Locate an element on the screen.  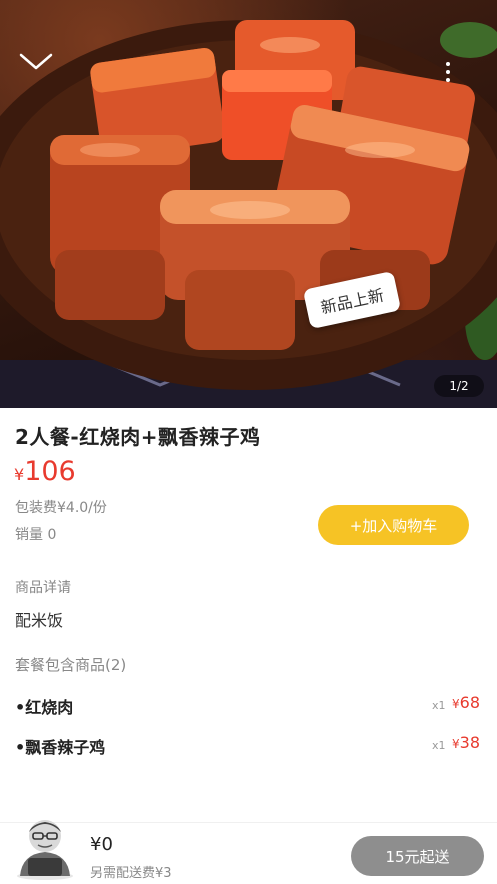
cart-bar: ¥0 另需配送费¥3 15元起送 is located at coordinates (248, 852).